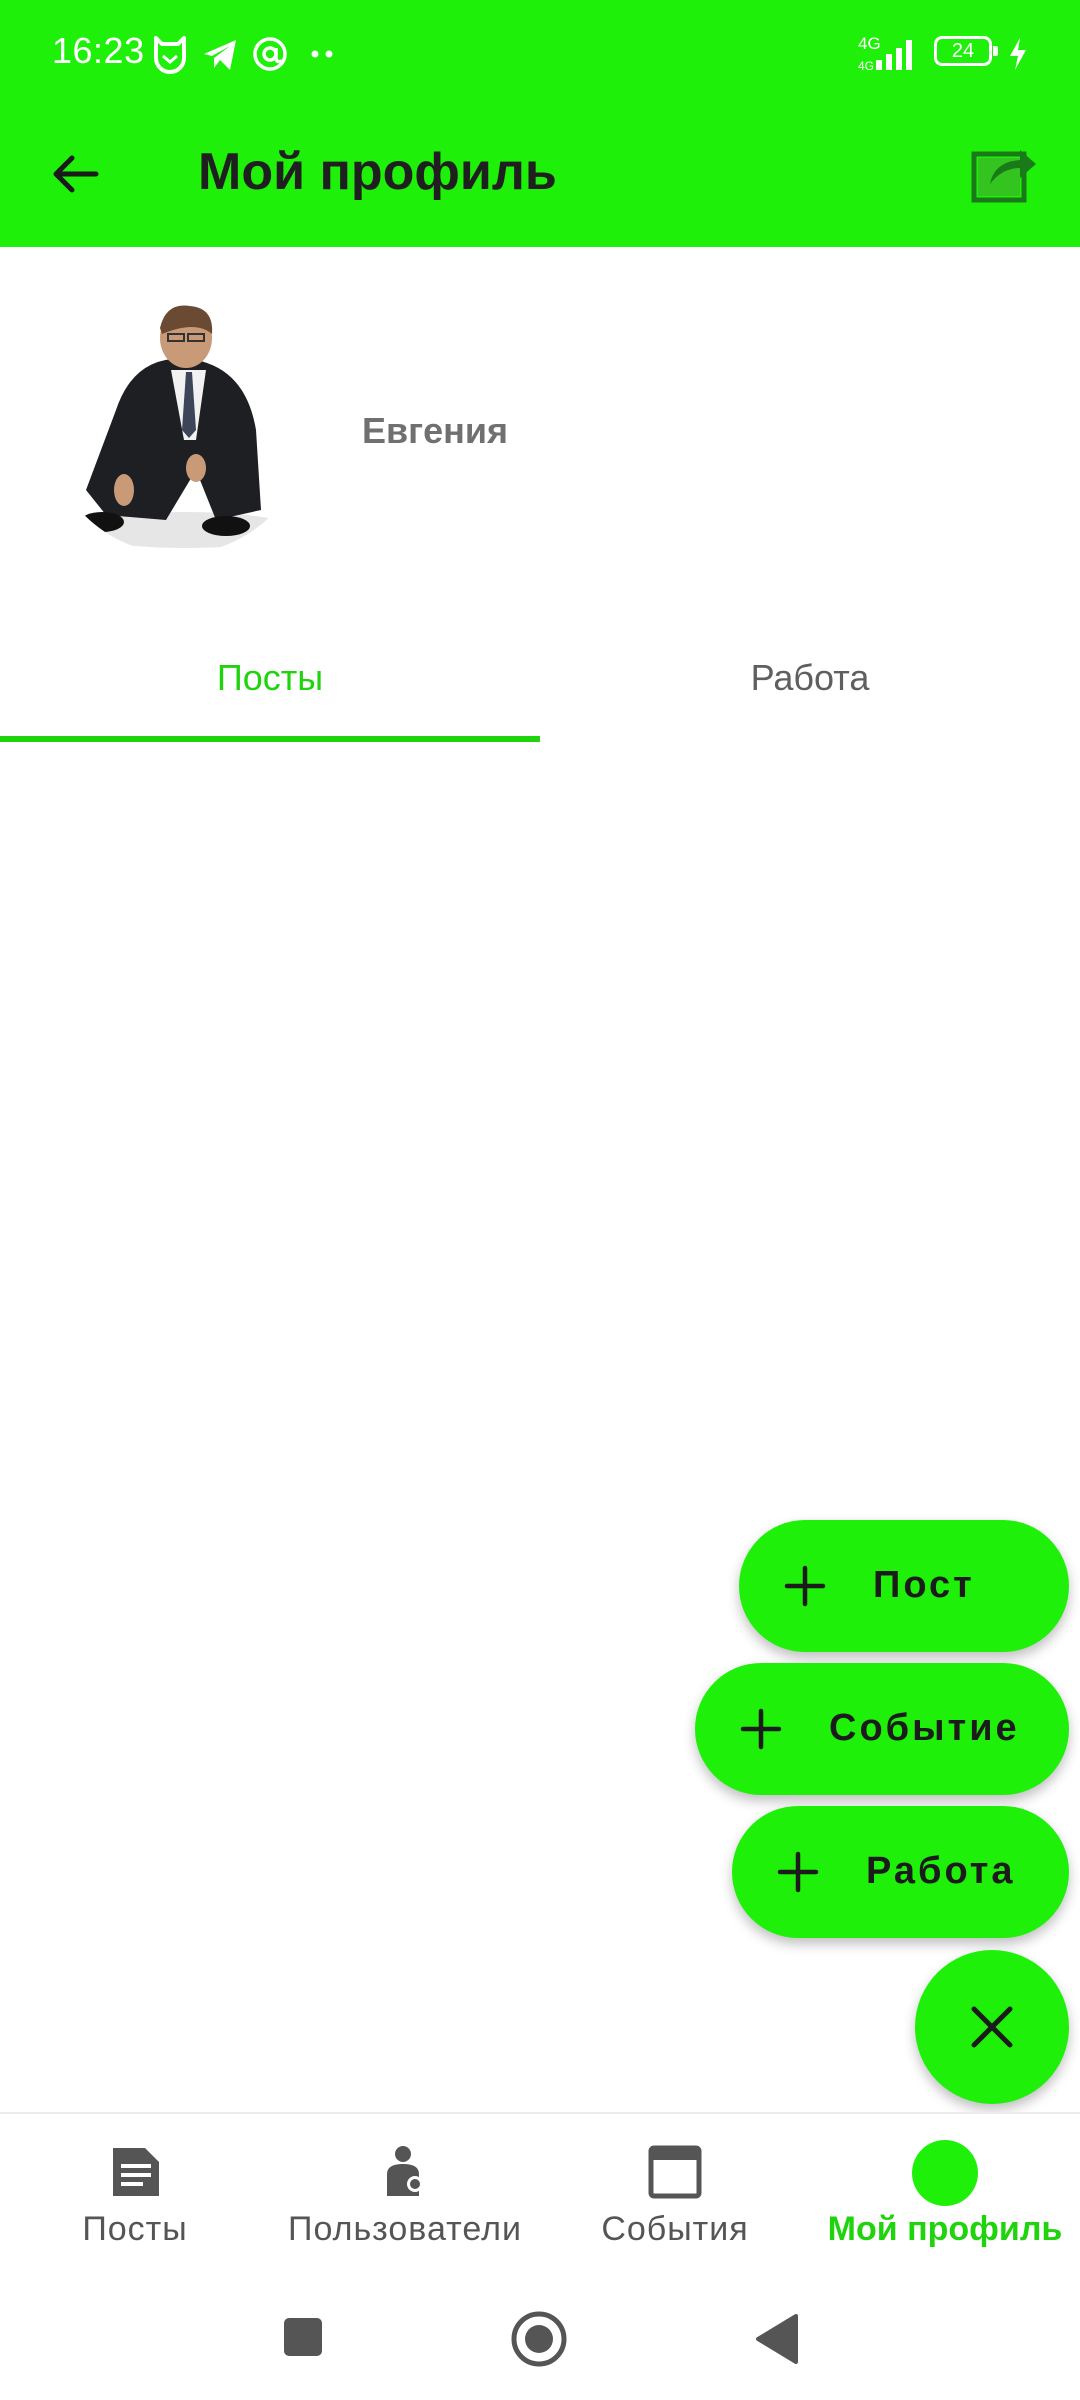  I want to click on app-bar: Мой профиль, so click(540, 178).